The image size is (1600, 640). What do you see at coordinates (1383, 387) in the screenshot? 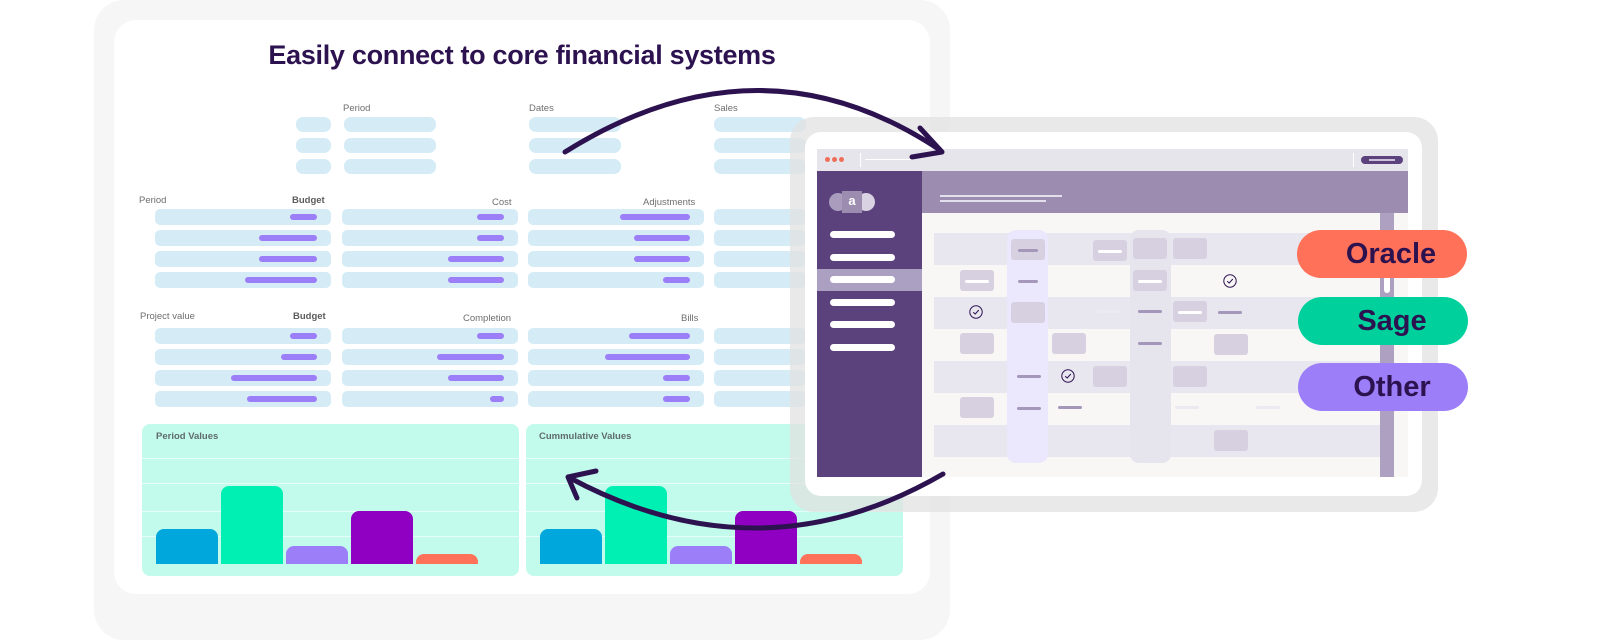
I see `integration-other: Other` at bounding box center [1383, 387].